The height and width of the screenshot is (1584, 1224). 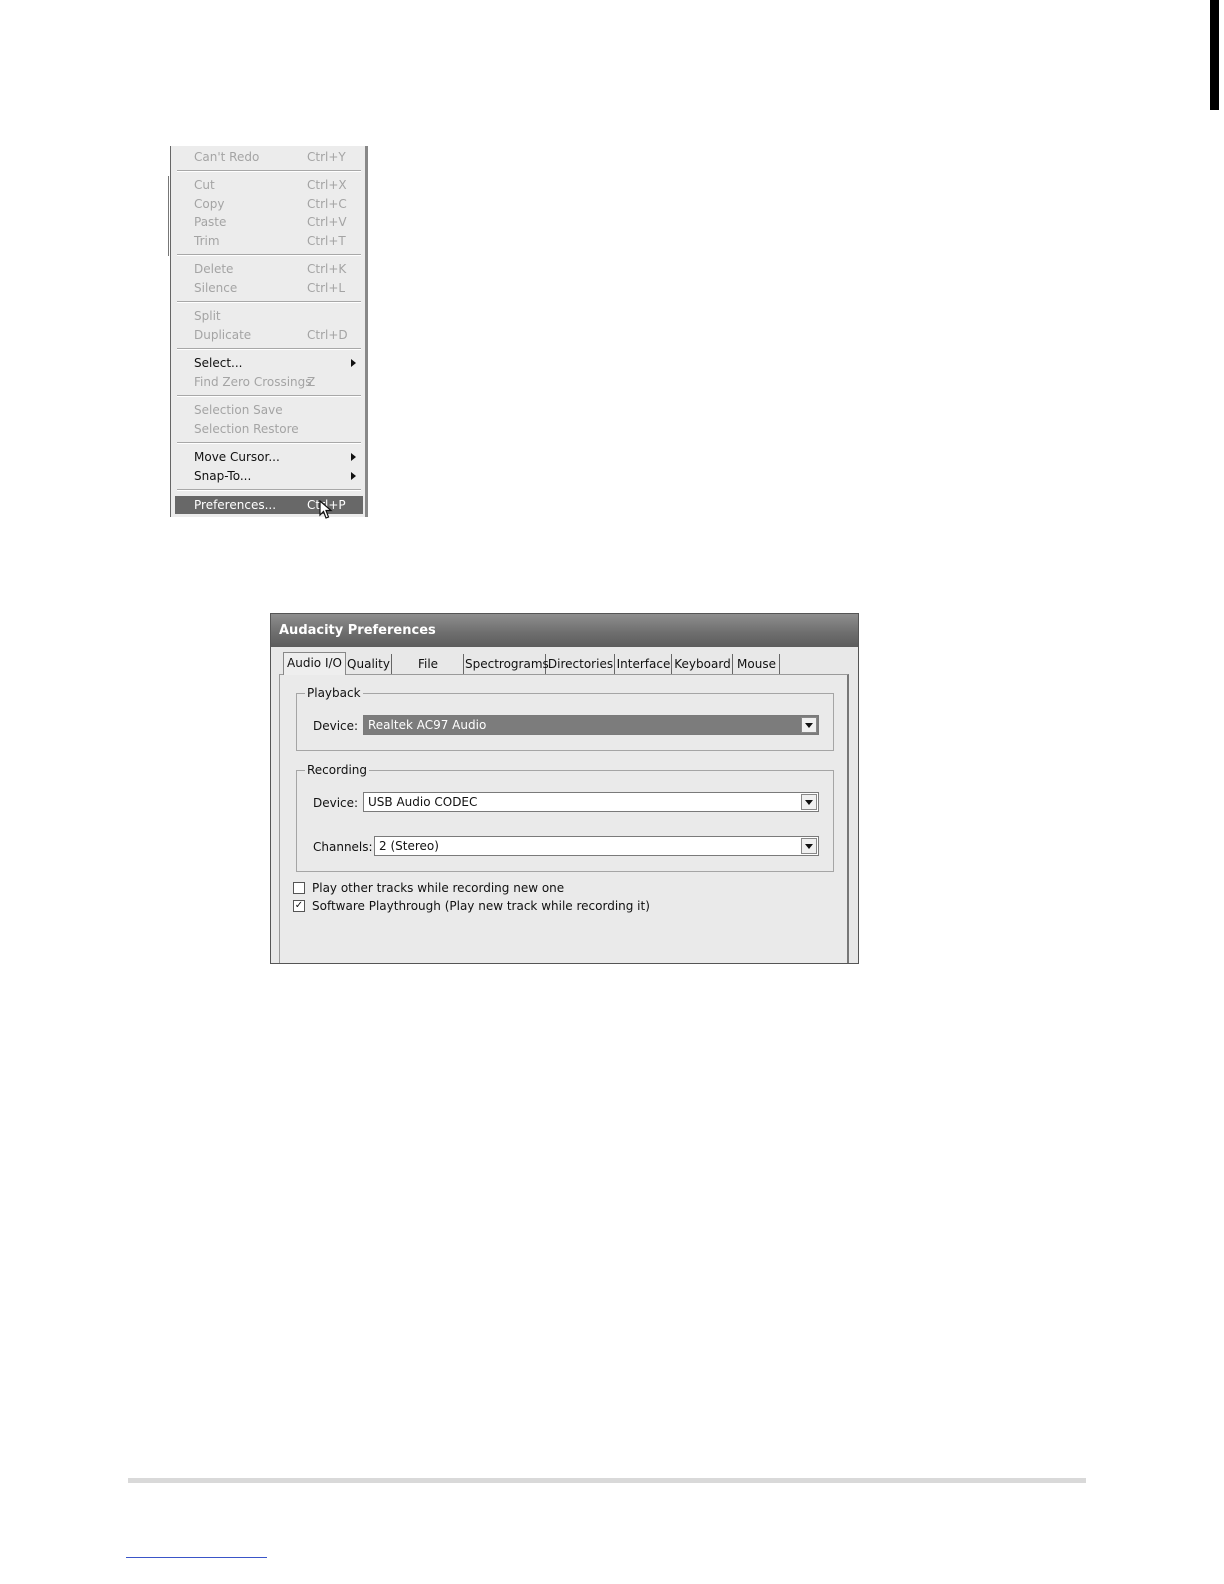 What do you see at coordinates (299, 906) in the screenshot?
I see `software-playthrough-checkbox: ✓` at bounding box center [299, 906].